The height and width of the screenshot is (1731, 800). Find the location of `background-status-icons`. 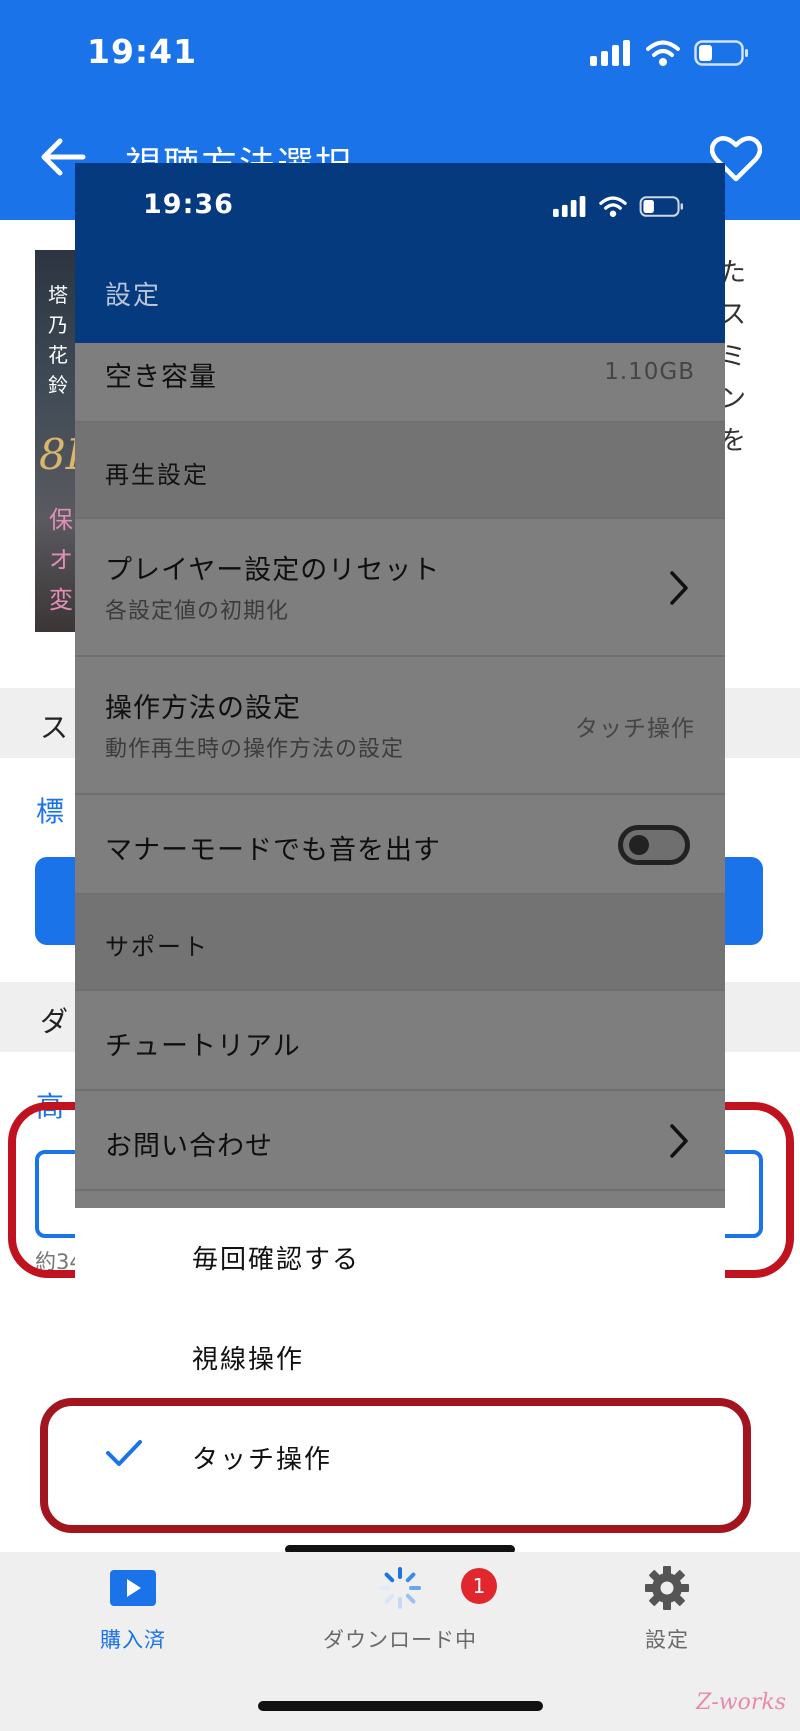

background-status-icons is located at coordinates (670, 53).